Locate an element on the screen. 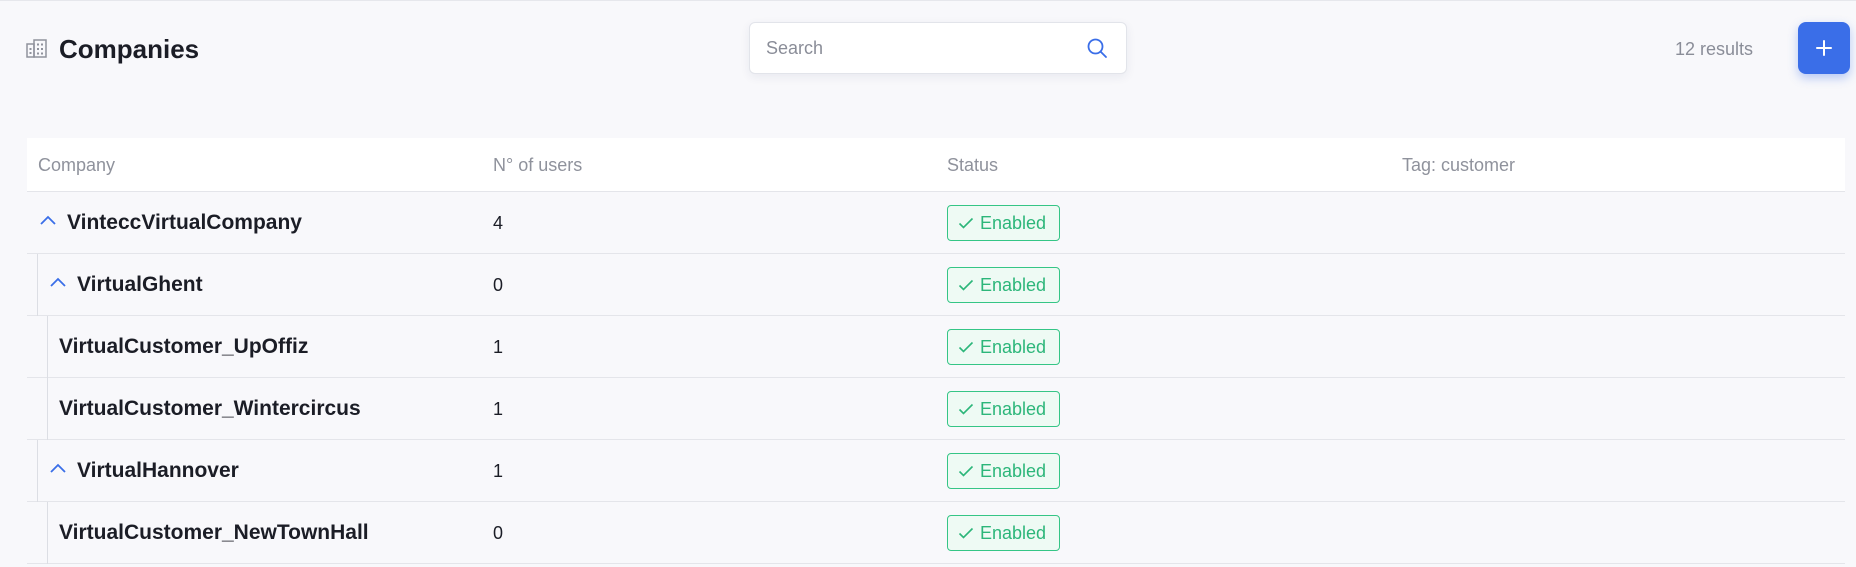 The height and width of the screenshot is (567, 1856). plus-icon is located at coordinates (1824, 48).